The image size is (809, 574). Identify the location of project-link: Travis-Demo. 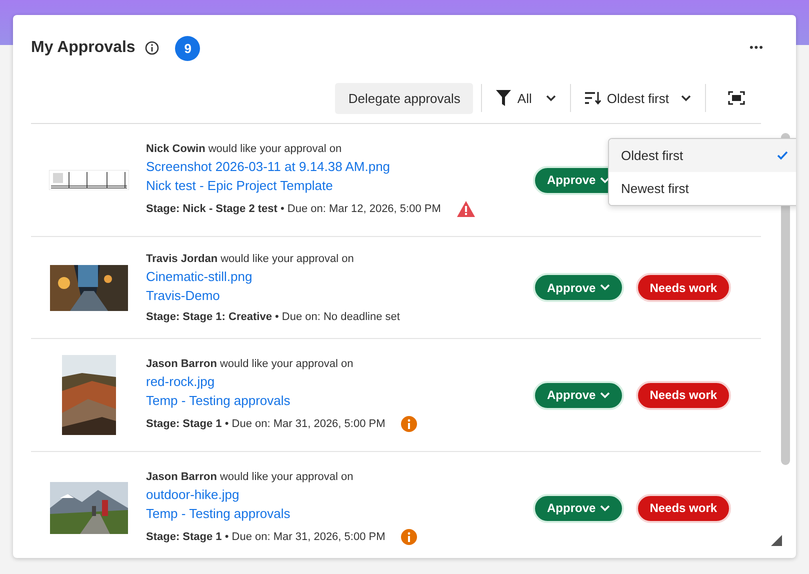
(339, 295).